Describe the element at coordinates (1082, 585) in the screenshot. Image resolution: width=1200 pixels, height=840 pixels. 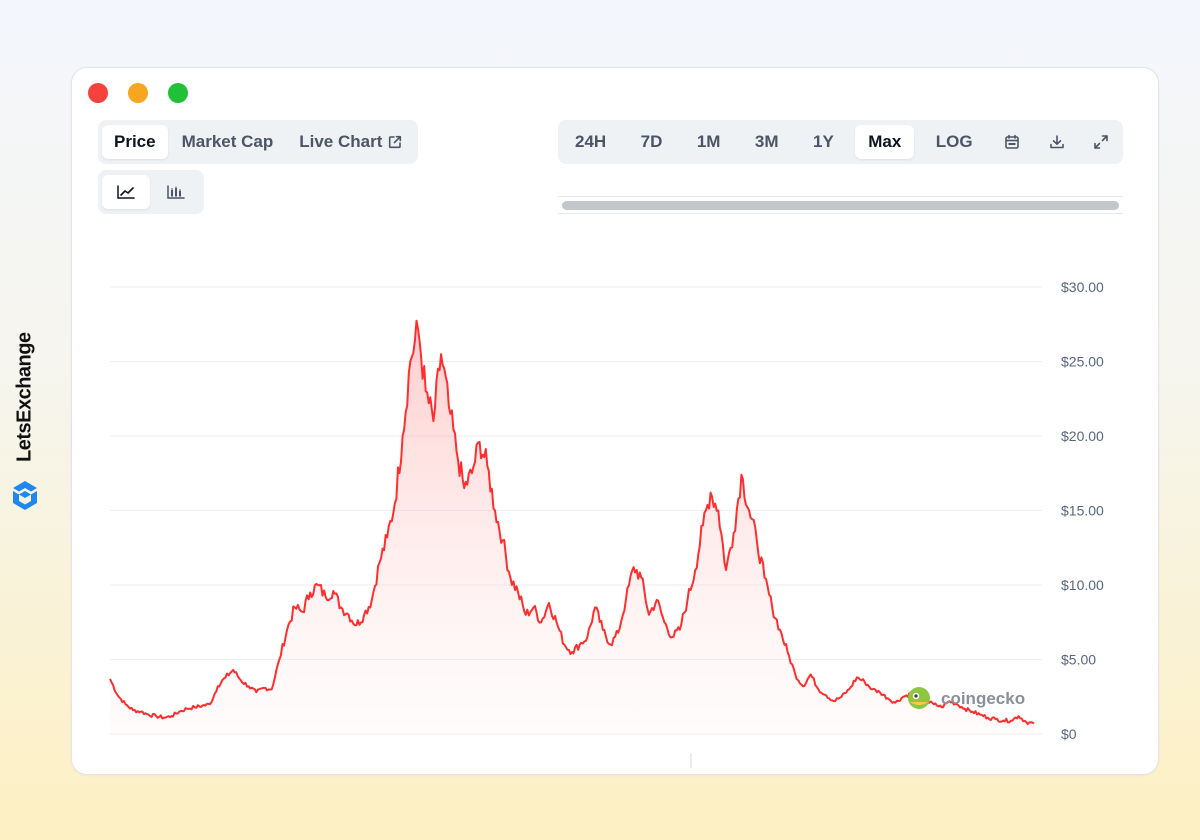
I see `y-tick-label: $10.00` at that location.